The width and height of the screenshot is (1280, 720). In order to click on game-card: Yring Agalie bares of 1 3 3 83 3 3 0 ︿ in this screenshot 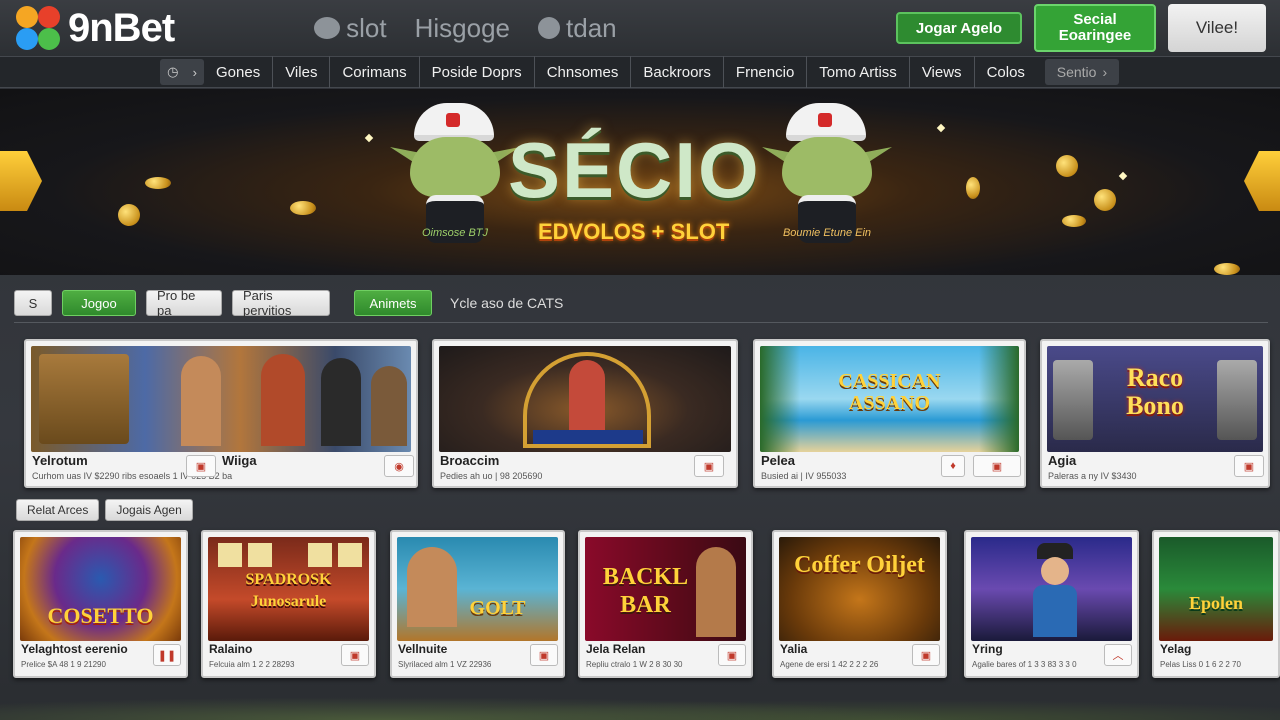, I will do `click(1051, 604)`.